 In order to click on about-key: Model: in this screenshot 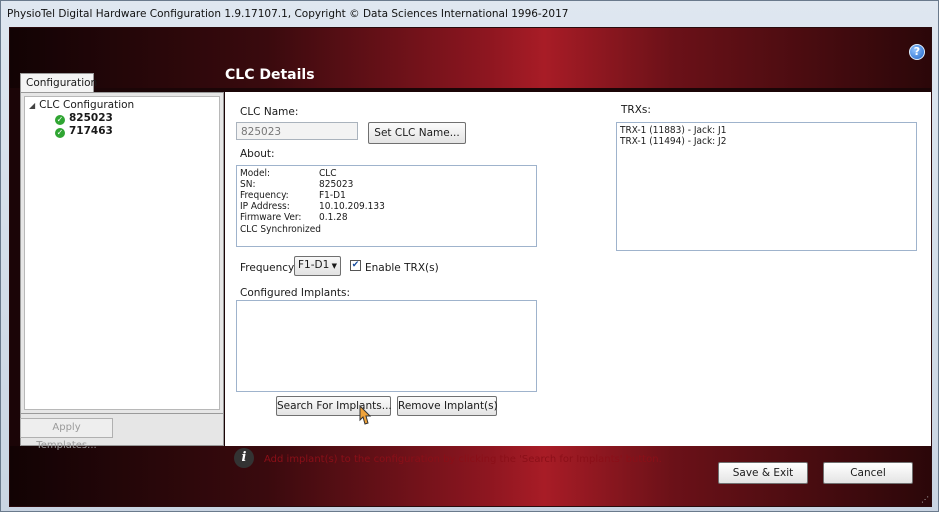, I will do `click(255, 173)`.